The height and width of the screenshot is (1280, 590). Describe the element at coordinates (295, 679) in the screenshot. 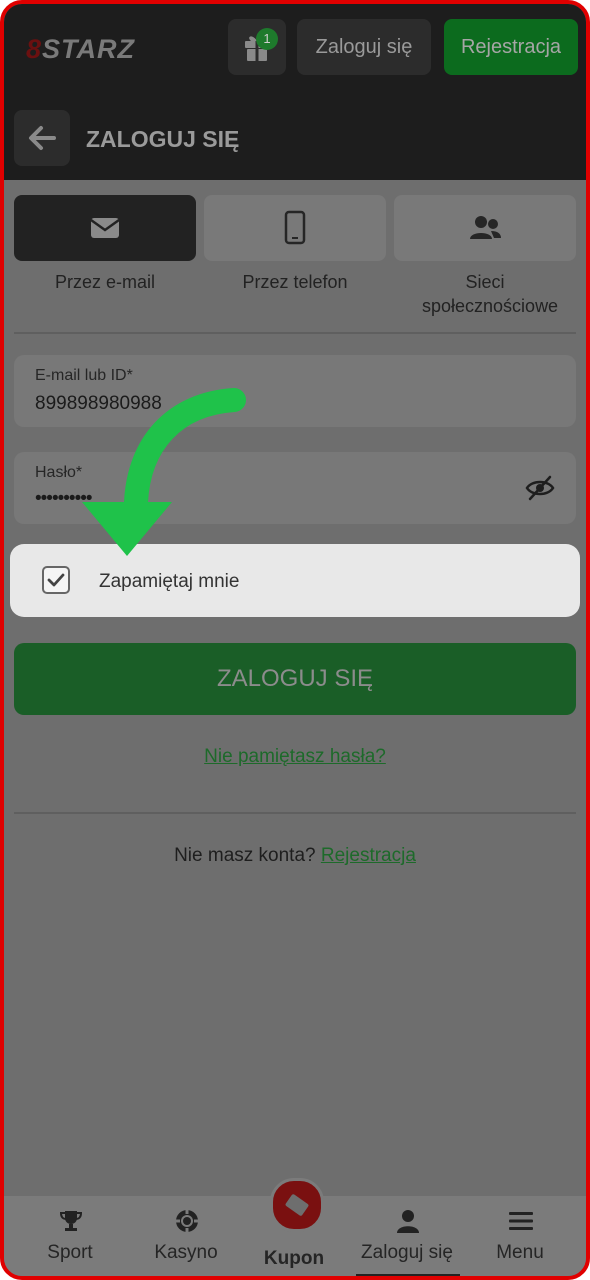

I see `login-button: ZALOGUJ SIĘ` at that location.